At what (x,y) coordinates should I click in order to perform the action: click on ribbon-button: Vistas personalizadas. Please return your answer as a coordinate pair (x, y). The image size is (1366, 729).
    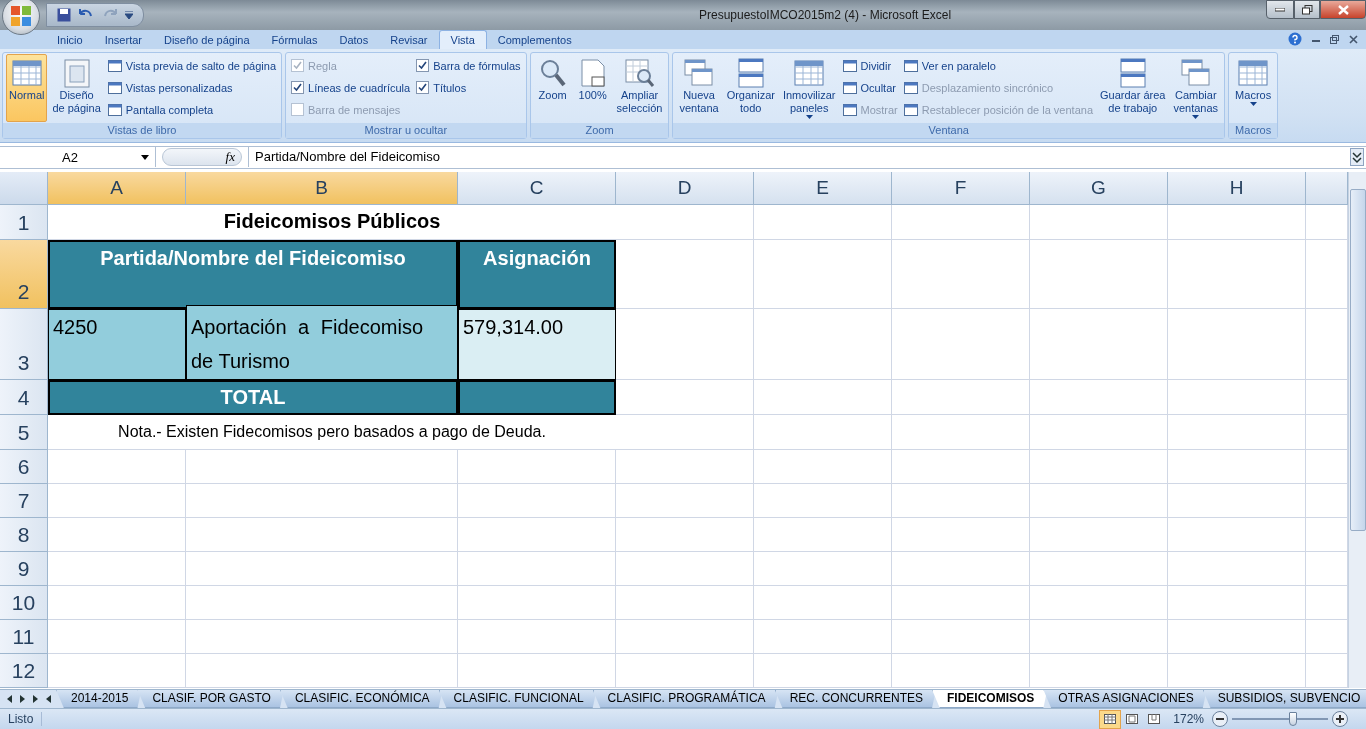
    Looking at the image, I should click on (192, 87).